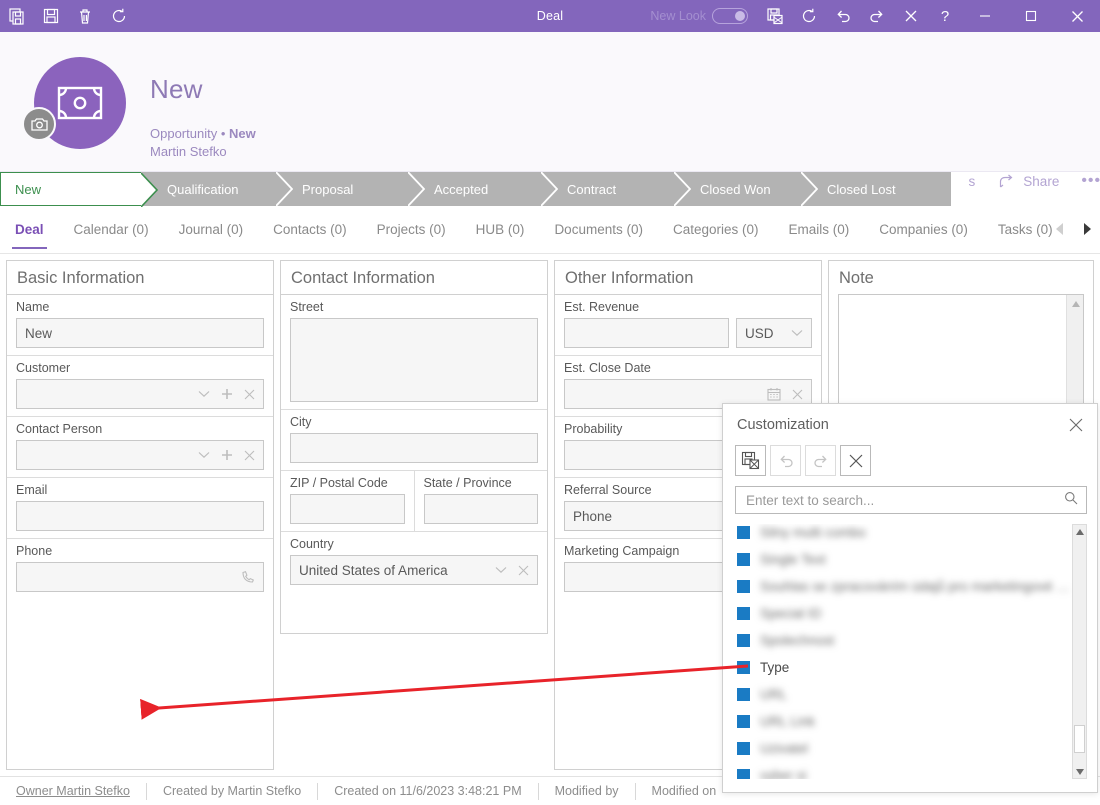 Image resolution: width=1100 pixels, height=805 pixels. What do you see at coordinates (140, 394) in the screenshot?
I see `customer-input` at bounding box center [140, 394].